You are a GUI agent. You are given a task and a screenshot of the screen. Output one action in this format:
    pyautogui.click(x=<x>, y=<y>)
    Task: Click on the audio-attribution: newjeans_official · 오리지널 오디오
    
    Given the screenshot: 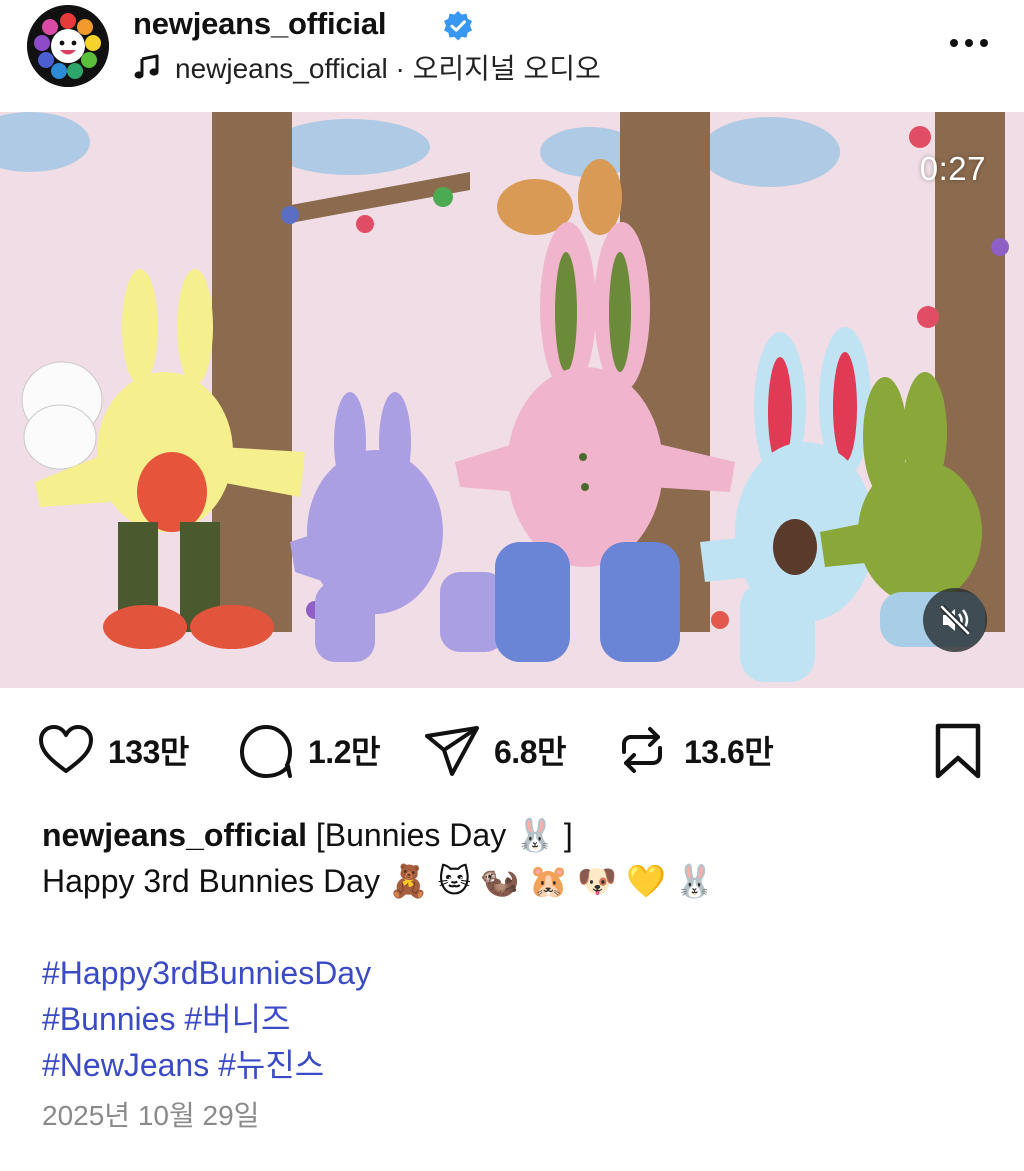 What is the action you would take?
    pyautogui.click(x=367, y=67)
    